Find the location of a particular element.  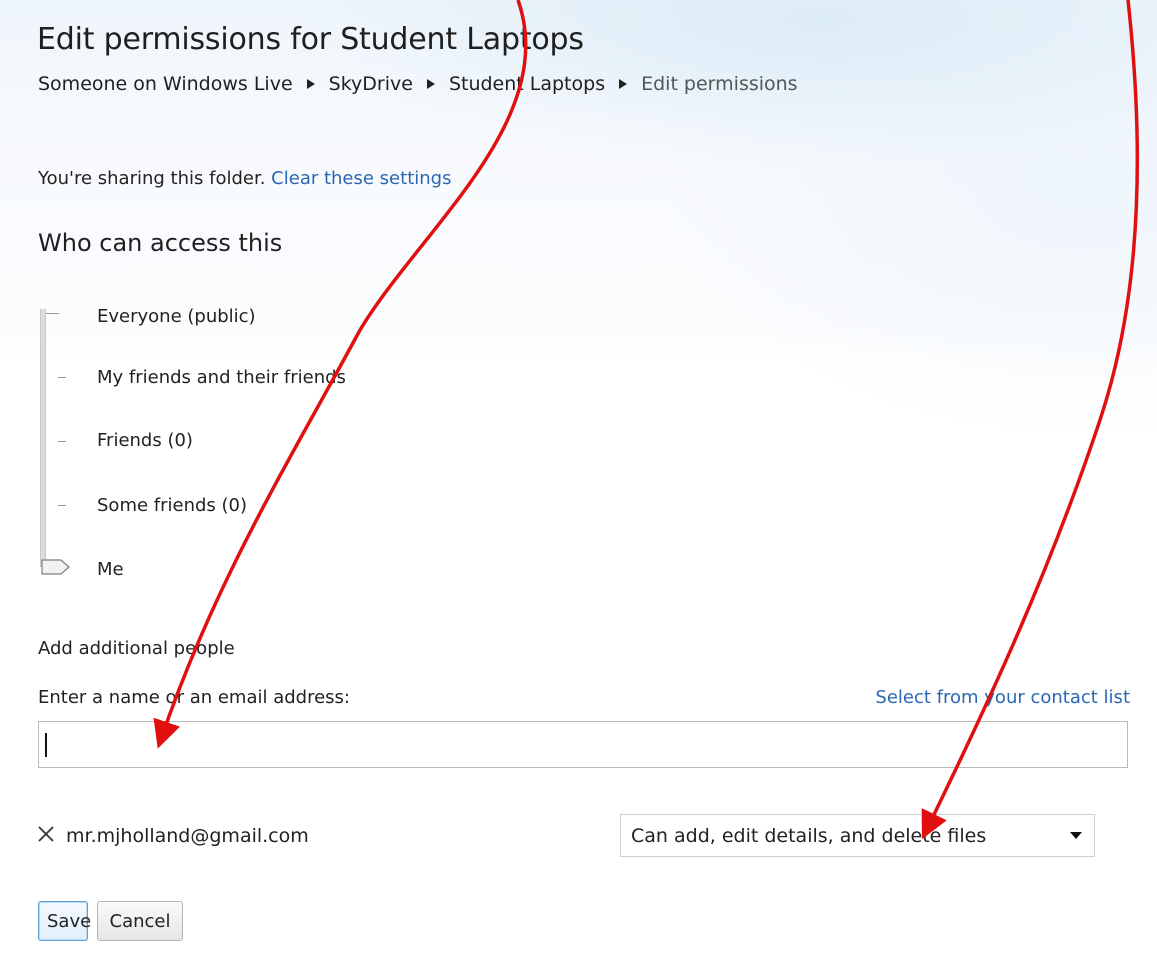

breadcrumb-item-current: Edit permissions is located at coordinates (719, 84).